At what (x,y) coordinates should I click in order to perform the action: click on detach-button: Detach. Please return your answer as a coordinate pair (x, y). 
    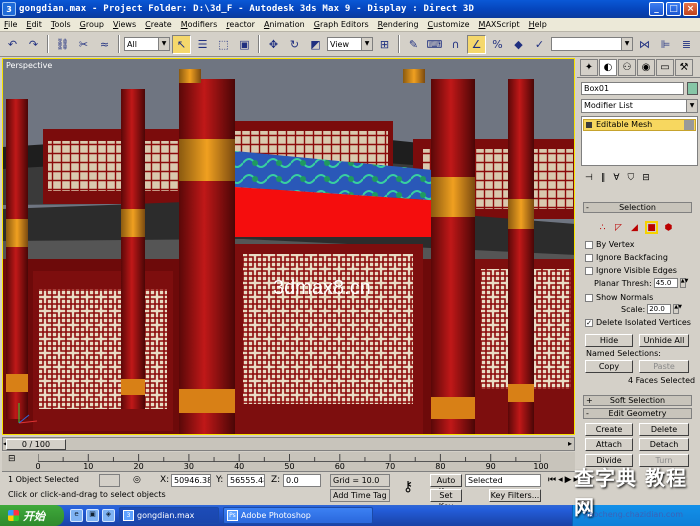
    Looking at the image, I should click on (664, 444).